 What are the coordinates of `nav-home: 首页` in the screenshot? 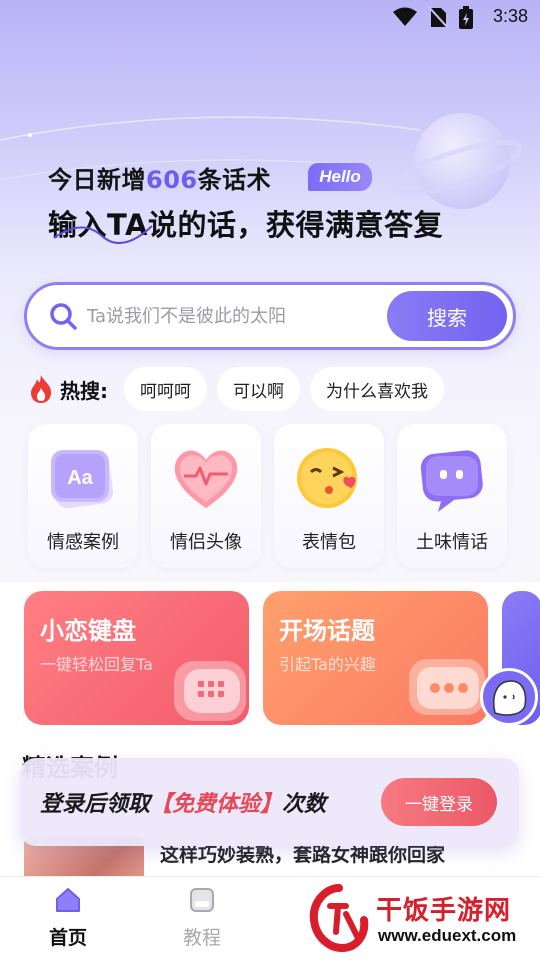 It's located at (68, 917).